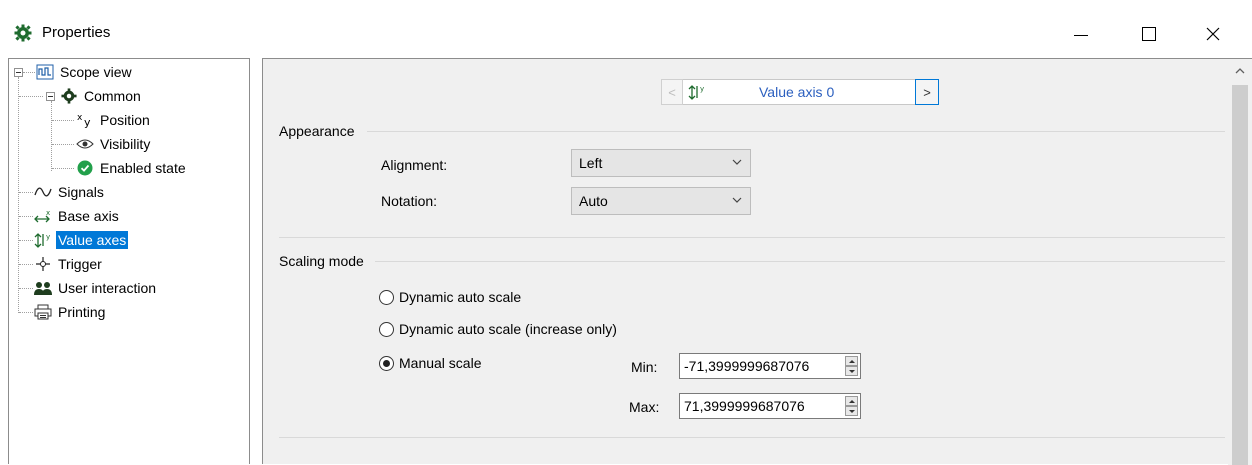 This screenshot has height=465, width=1252. What do you see at coordinates (440, 363) in the screenshot?
I see `radio-label: Manual scale` at bounding box center [440, 363].